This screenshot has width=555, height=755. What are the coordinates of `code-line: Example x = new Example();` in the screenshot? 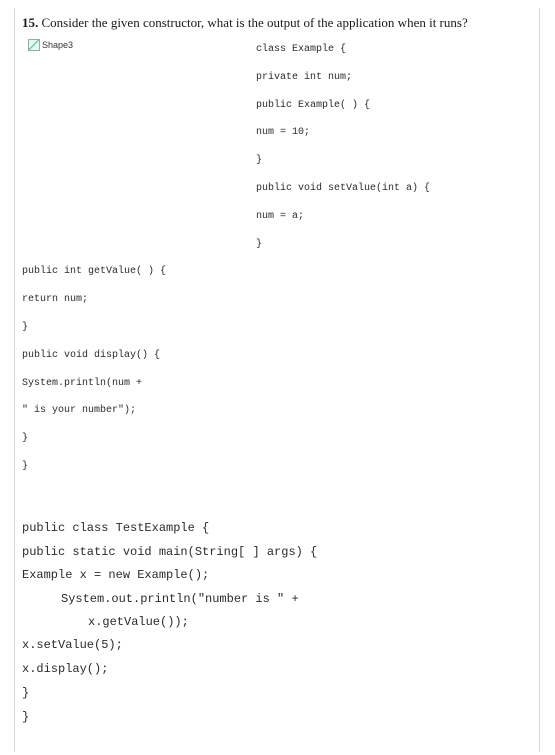 It's located at (116, 575).